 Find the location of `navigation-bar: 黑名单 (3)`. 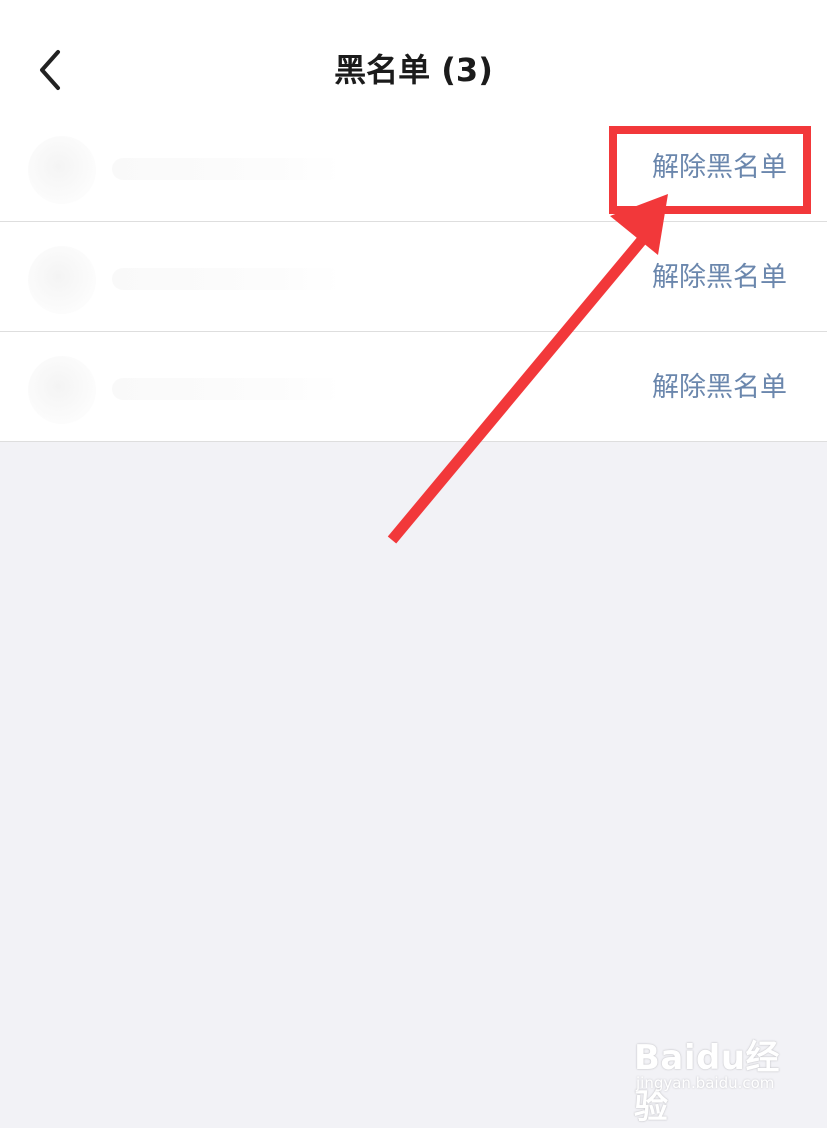

navigation-bar: 黑名单 (3) is located at coordinates (413, 56).